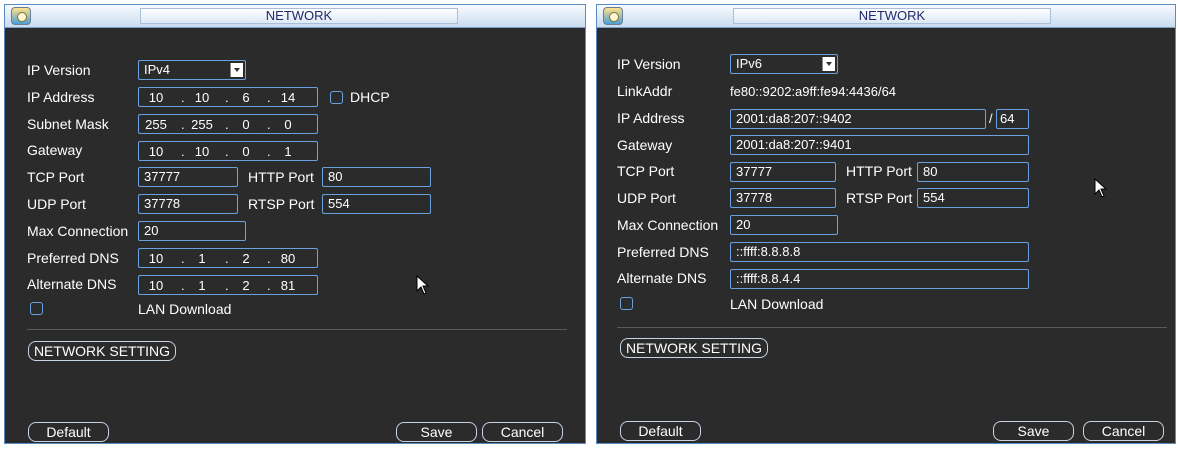  What do you see at coordinates (336, 97) in the screenshot?
I see `dhcp-checkbox` at bounding box center [336, 97].